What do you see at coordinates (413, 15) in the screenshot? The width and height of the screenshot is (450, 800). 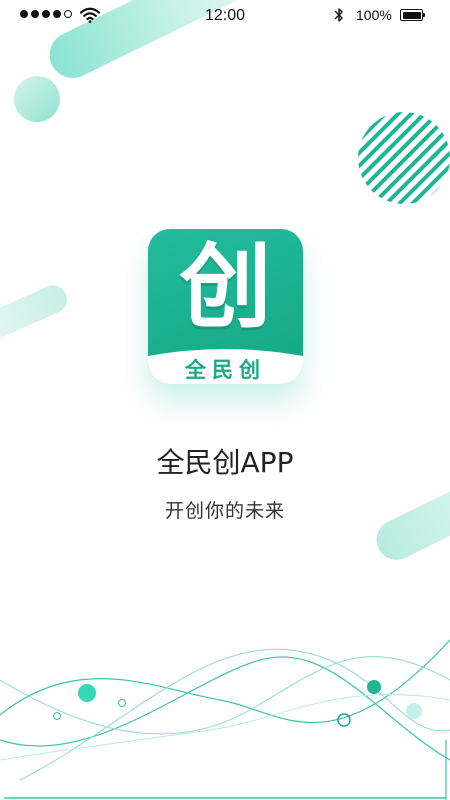 I see `battery-icon` at bounding box center [413, 15].